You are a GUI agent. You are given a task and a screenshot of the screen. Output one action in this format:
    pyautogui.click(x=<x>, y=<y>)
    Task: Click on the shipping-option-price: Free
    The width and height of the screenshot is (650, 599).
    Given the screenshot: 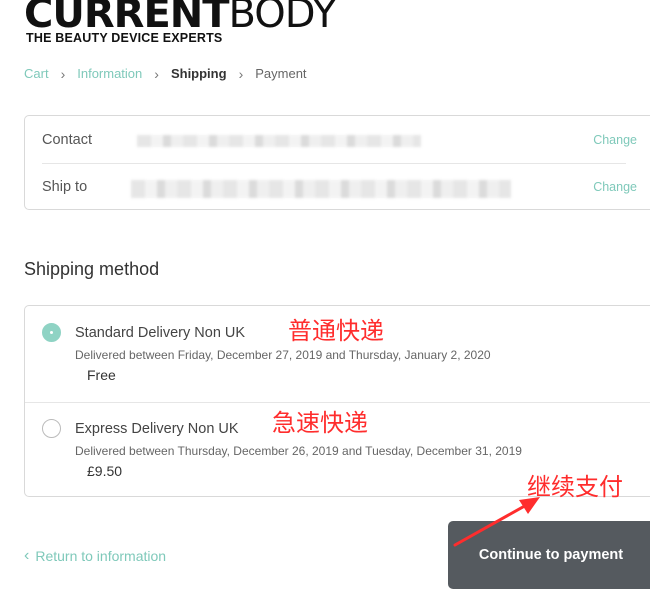 What is the action you would take?
    pyautogui.click(x=101, y=375)
    